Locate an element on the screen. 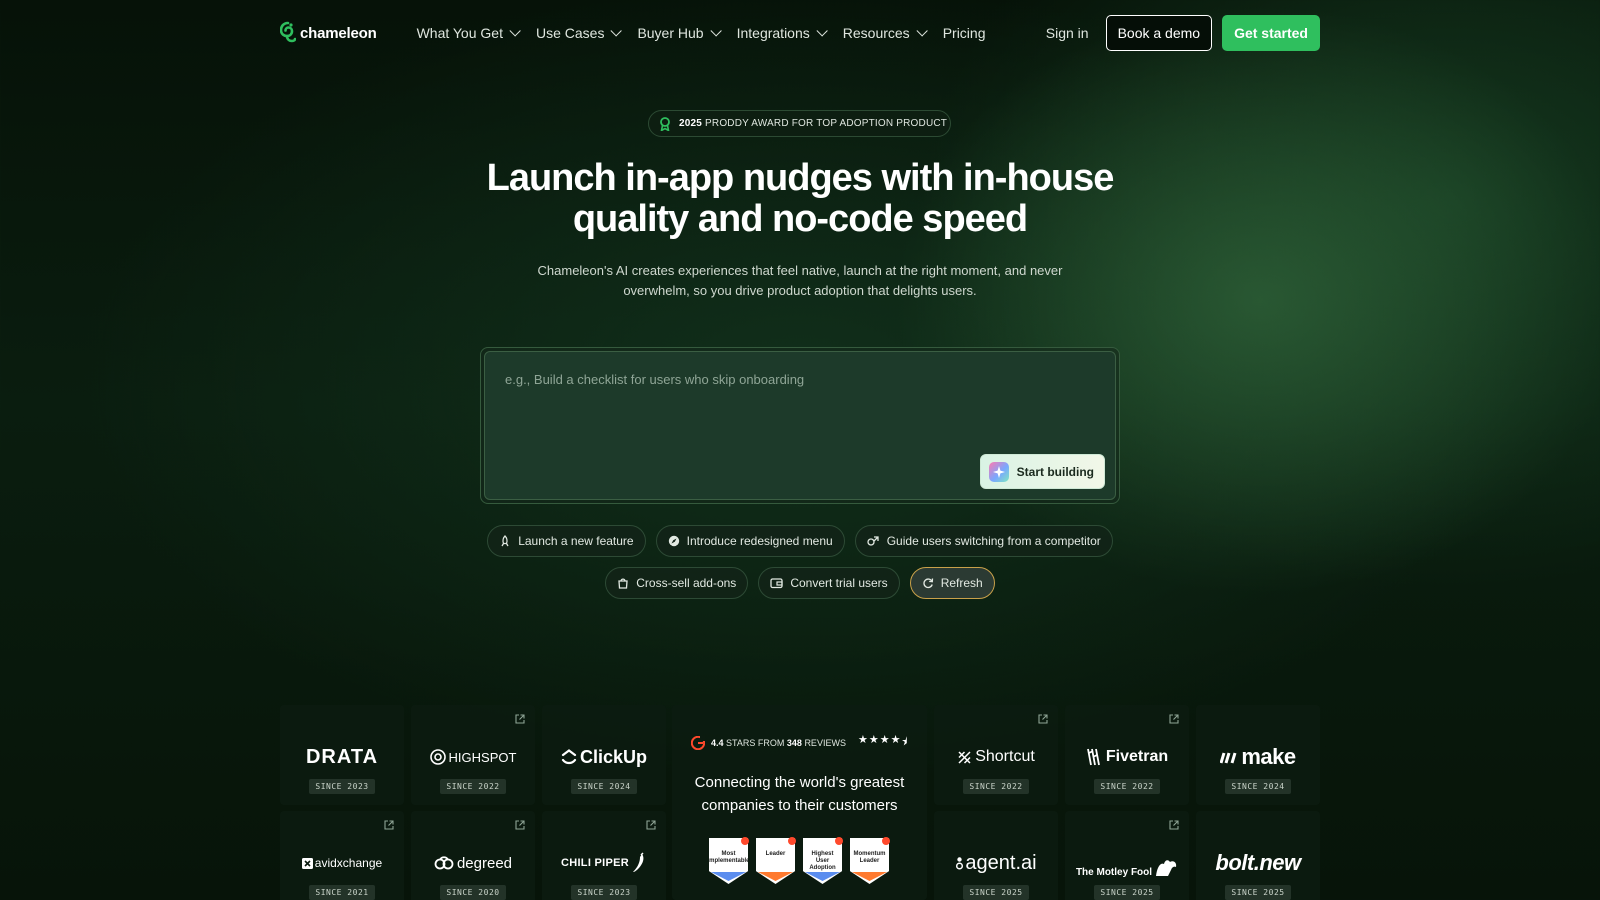  customer-card-shortcut: Shortcut SINCE 2022 is located at coordinates (996, 755).